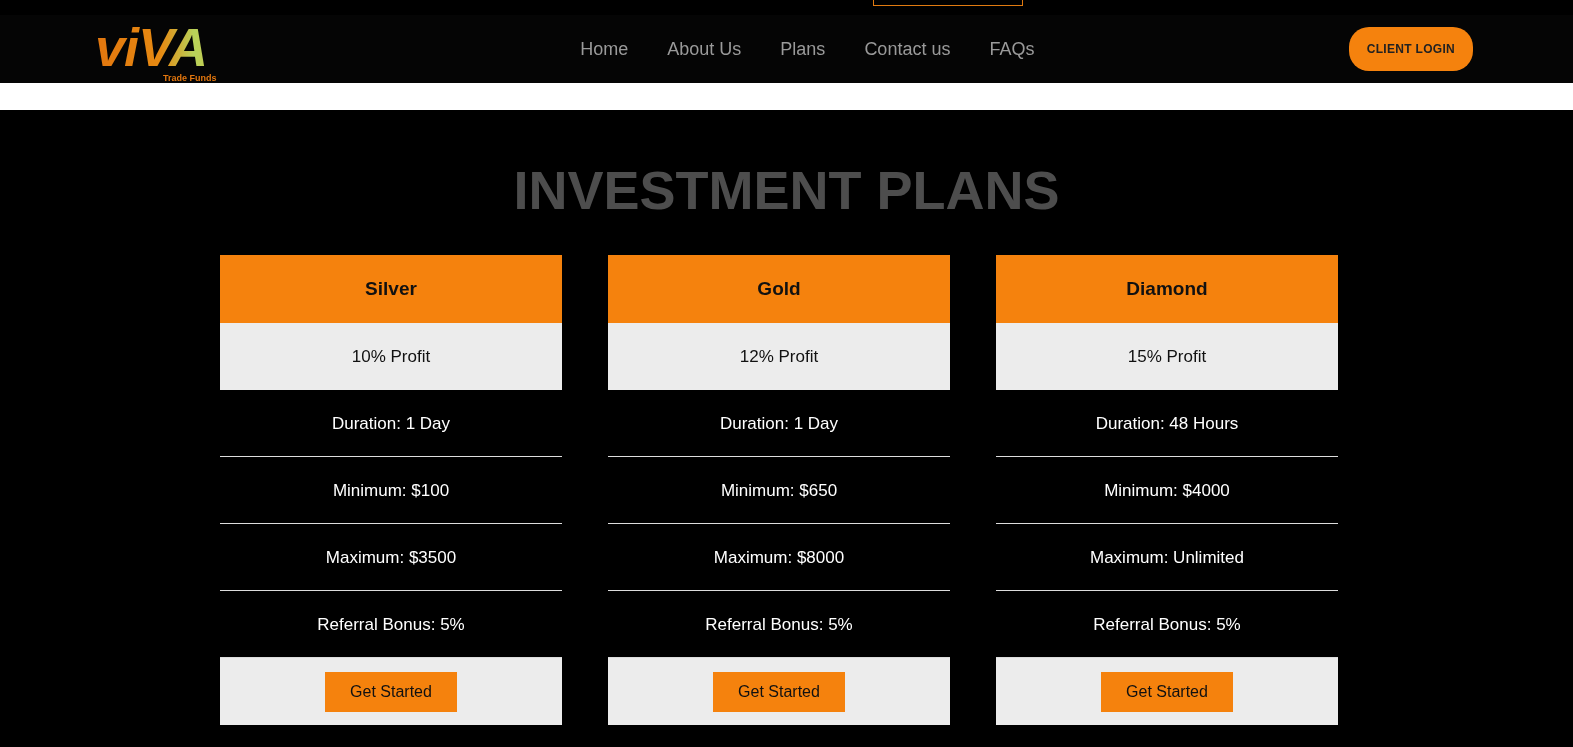 The image size is (1573, 747). What do you see at coordinates (907, 49) in the screenshot?
I see `nav-link: Contact us` at bounding box center [907, 49].